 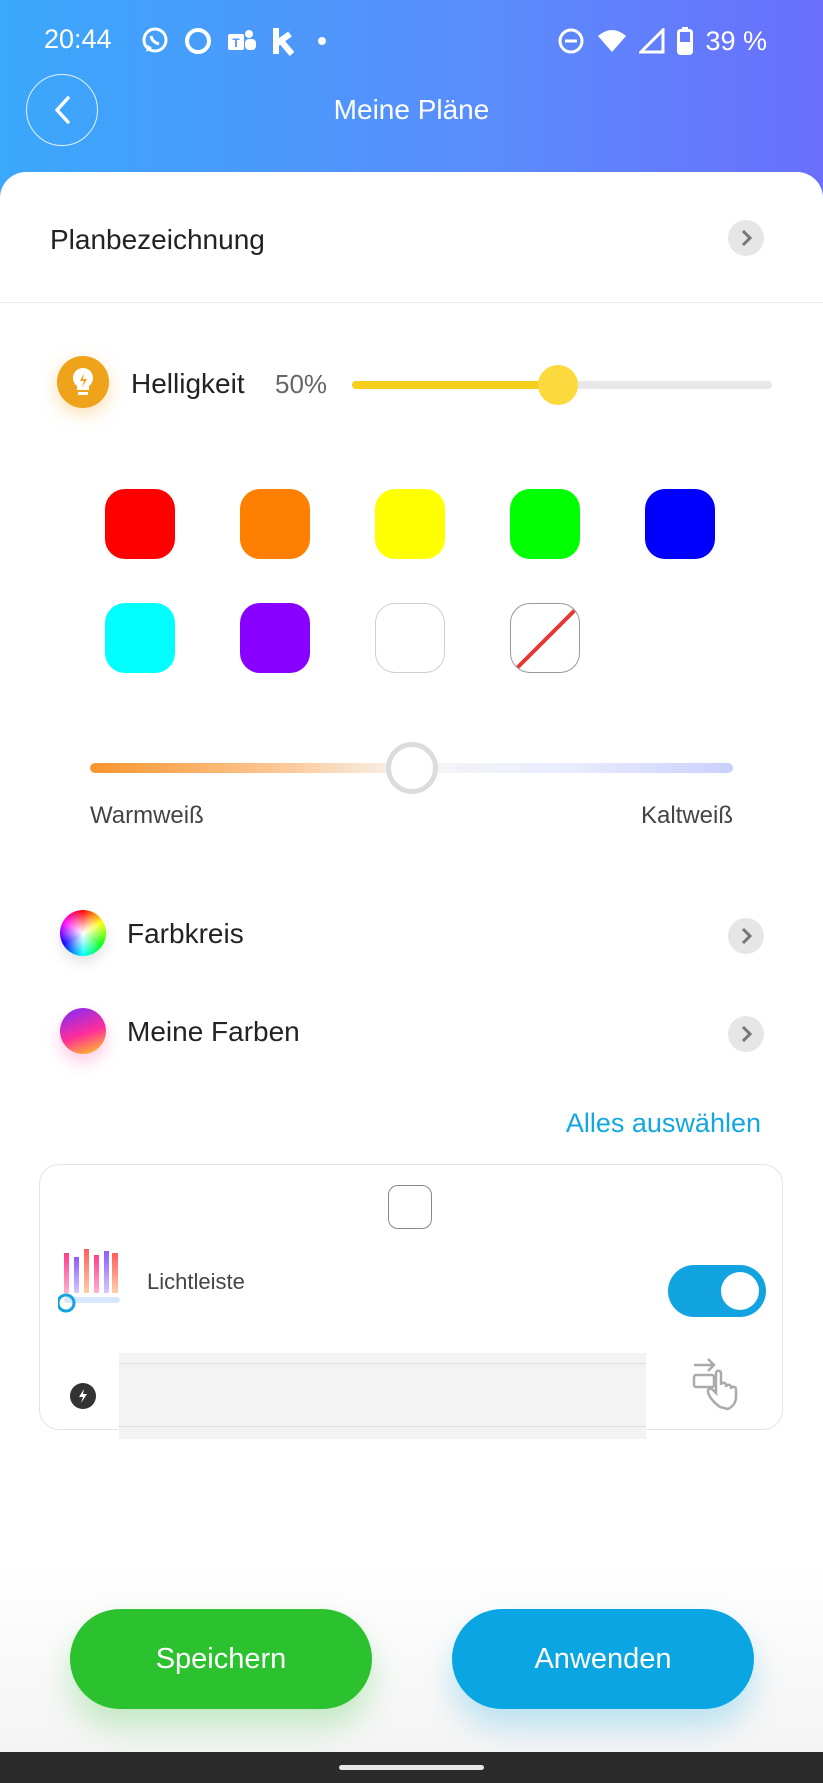 I want to click on no-color-slash-icon, so click(x=546, y=639).